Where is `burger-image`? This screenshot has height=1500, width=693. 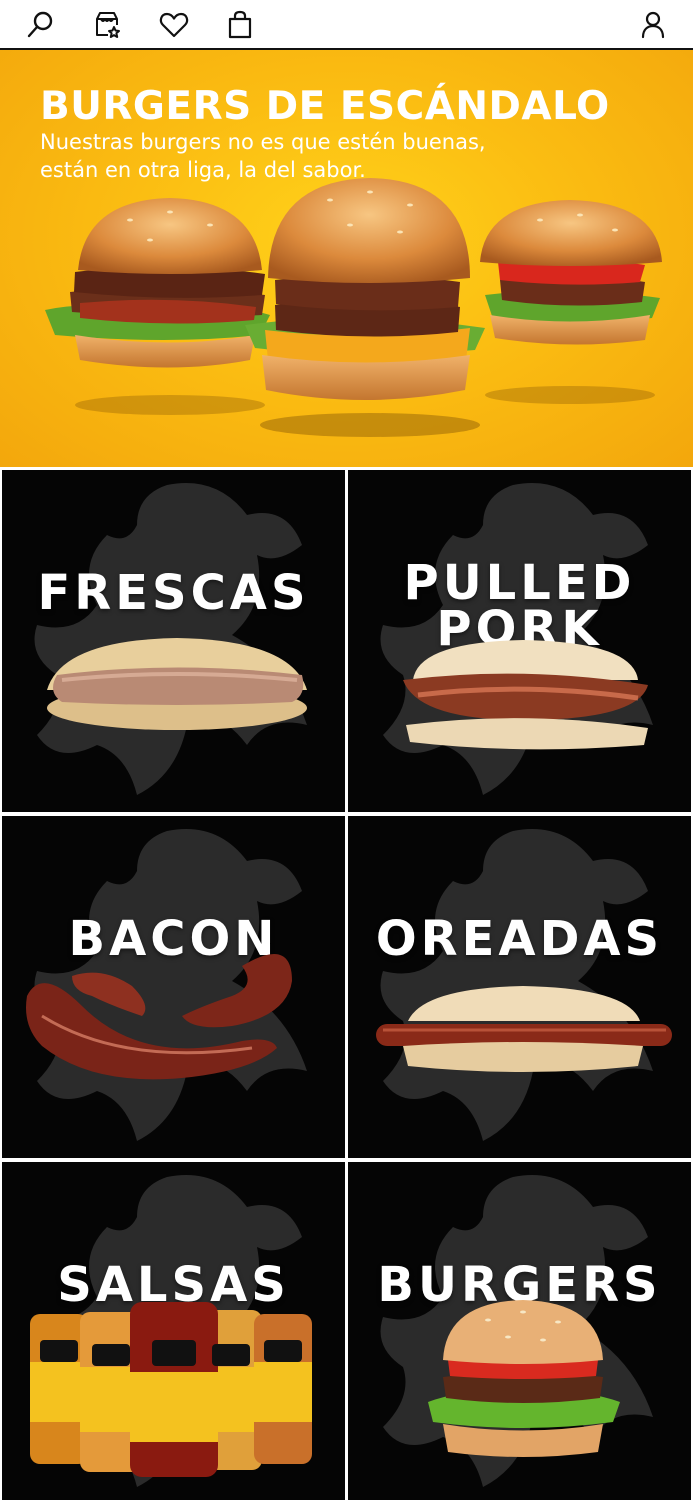 burger-image is located at coordinates (524, 1378).